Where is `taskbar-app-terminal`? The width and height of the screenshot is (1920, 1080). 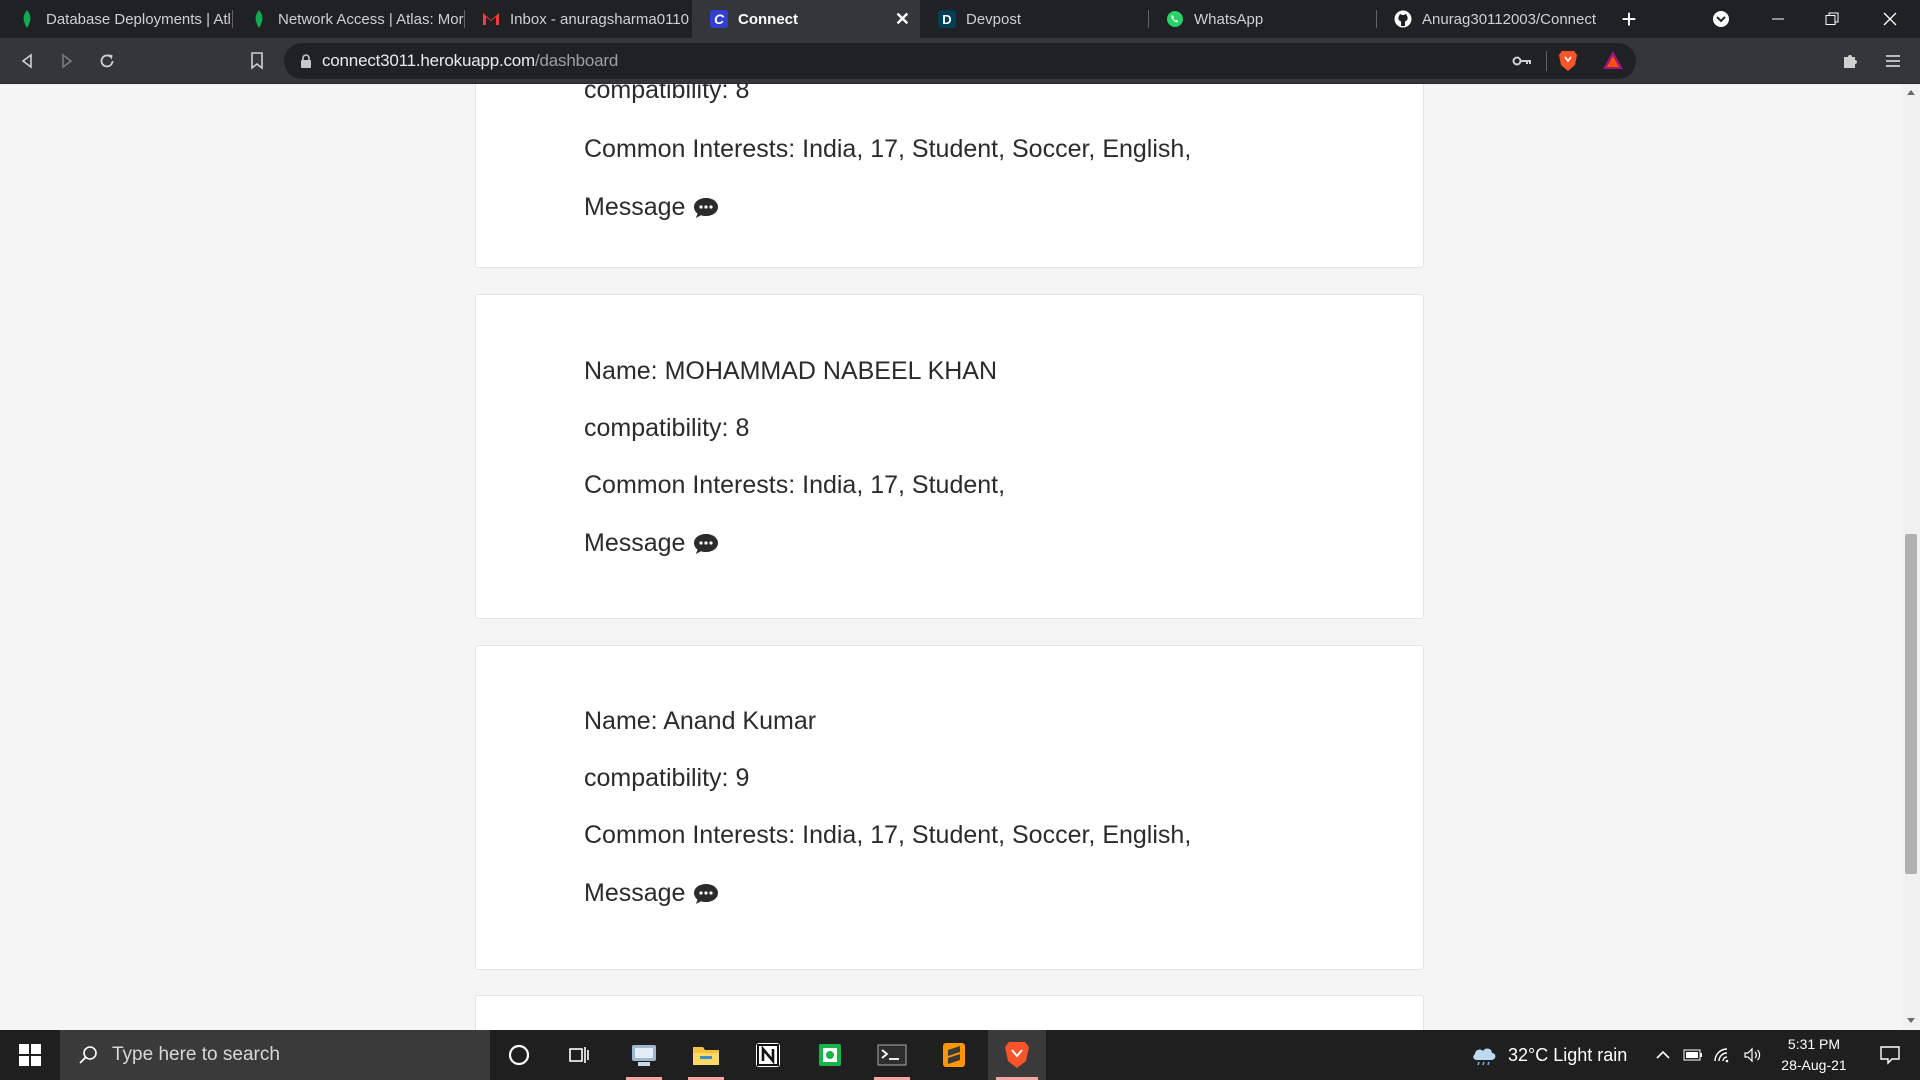
taskbar-app-terminal is located at coordinates (892, 1055).